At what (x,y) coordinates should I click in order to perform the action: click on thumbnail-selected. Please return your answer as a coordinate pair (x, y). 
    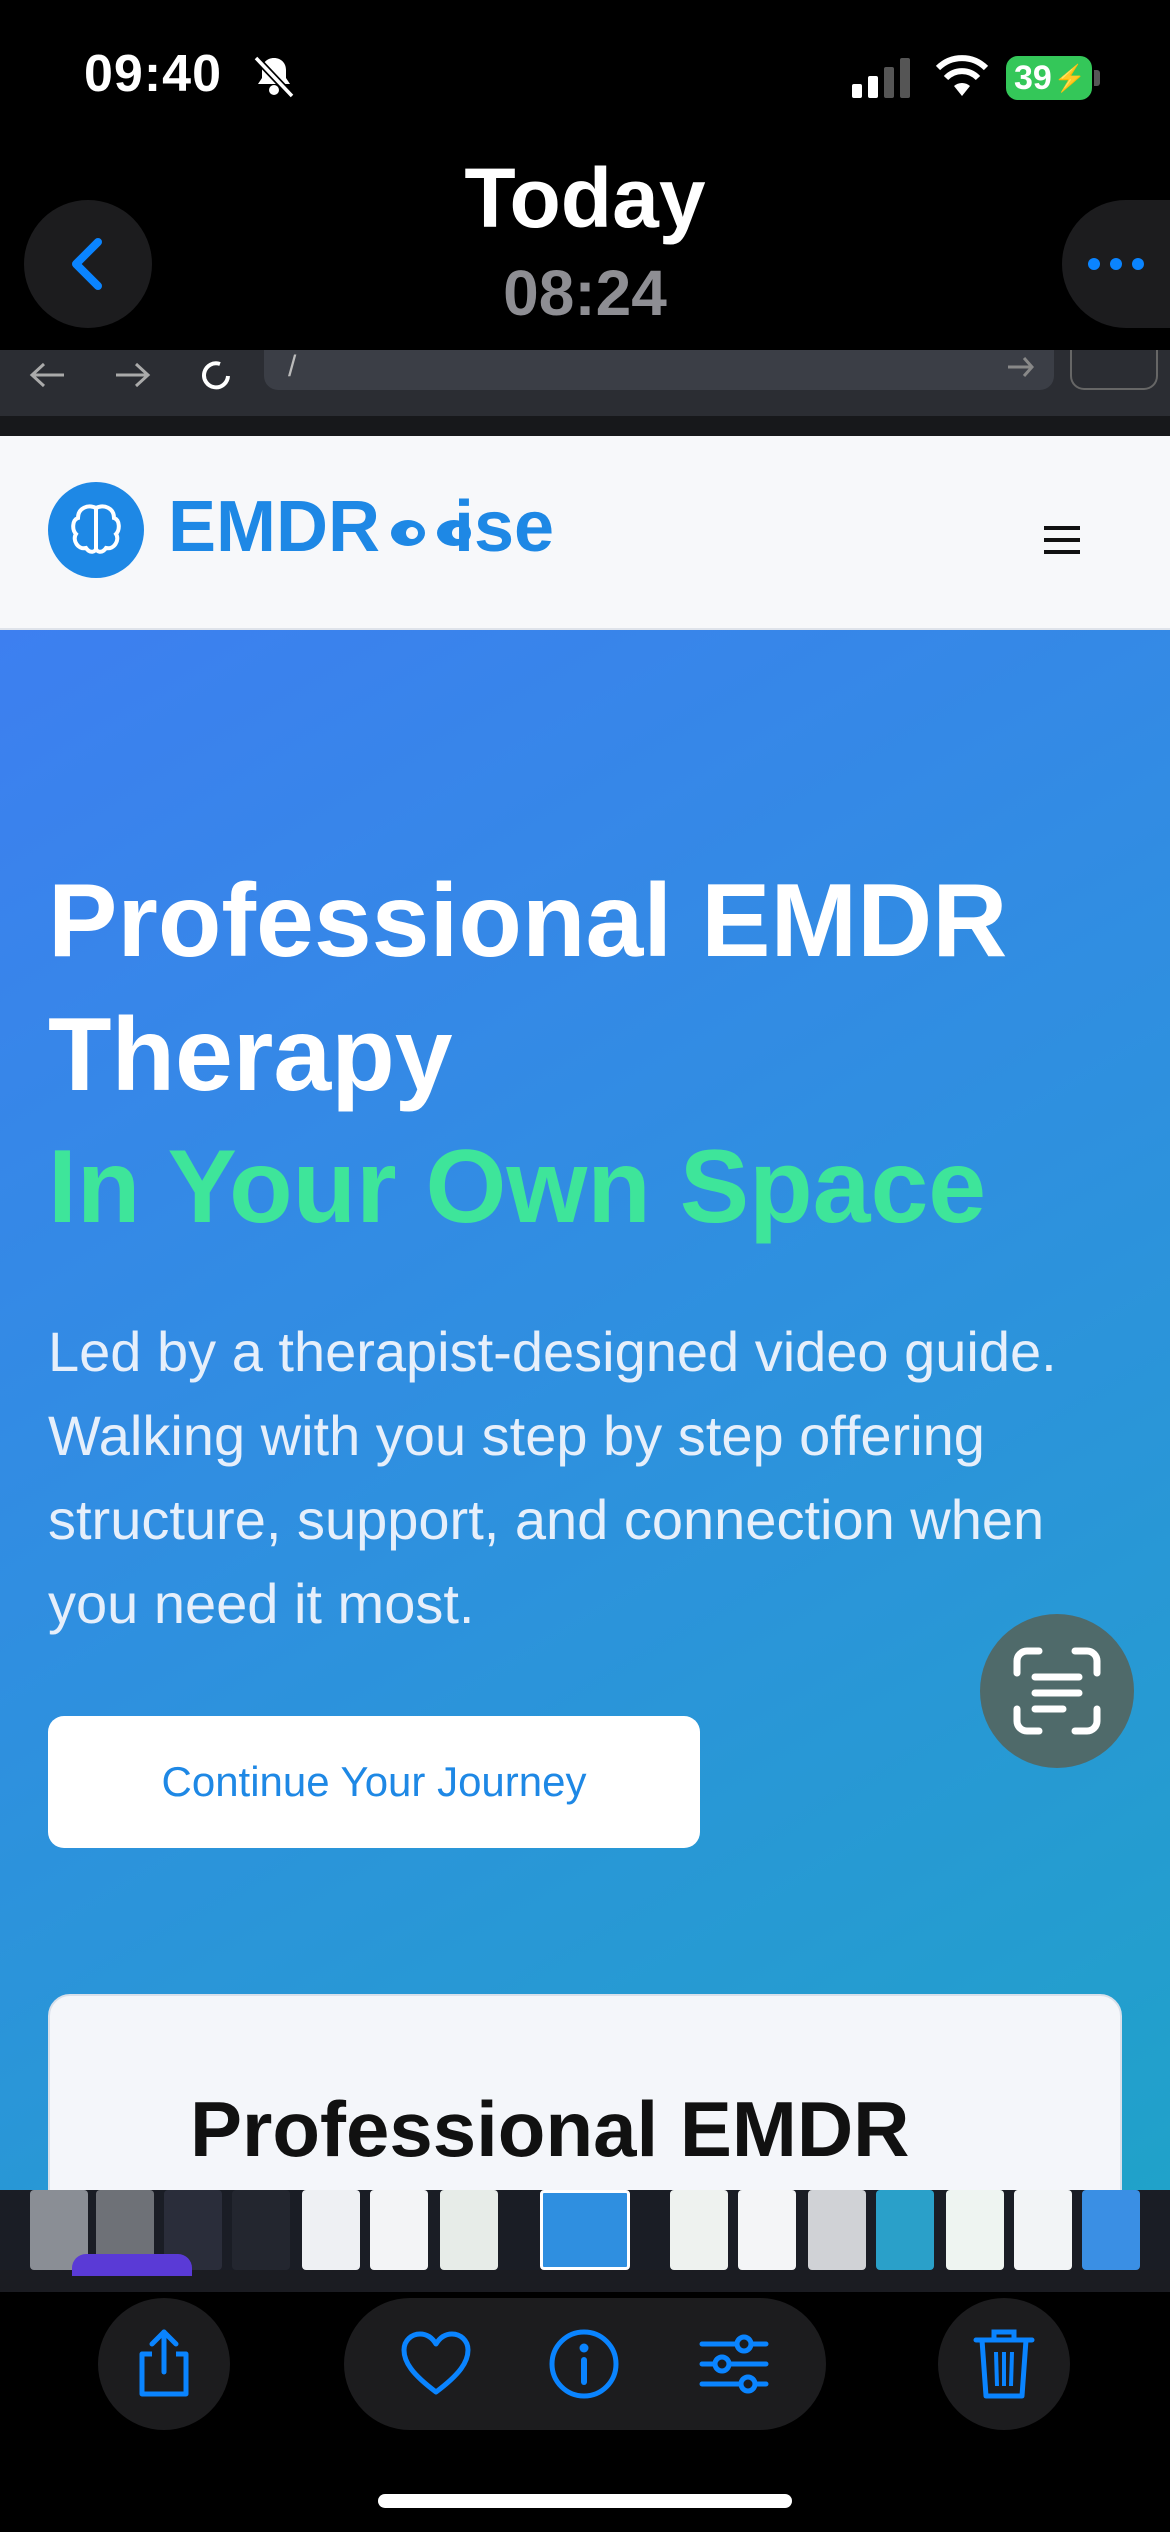
    Looking at the image, I should click on (585, 2230).